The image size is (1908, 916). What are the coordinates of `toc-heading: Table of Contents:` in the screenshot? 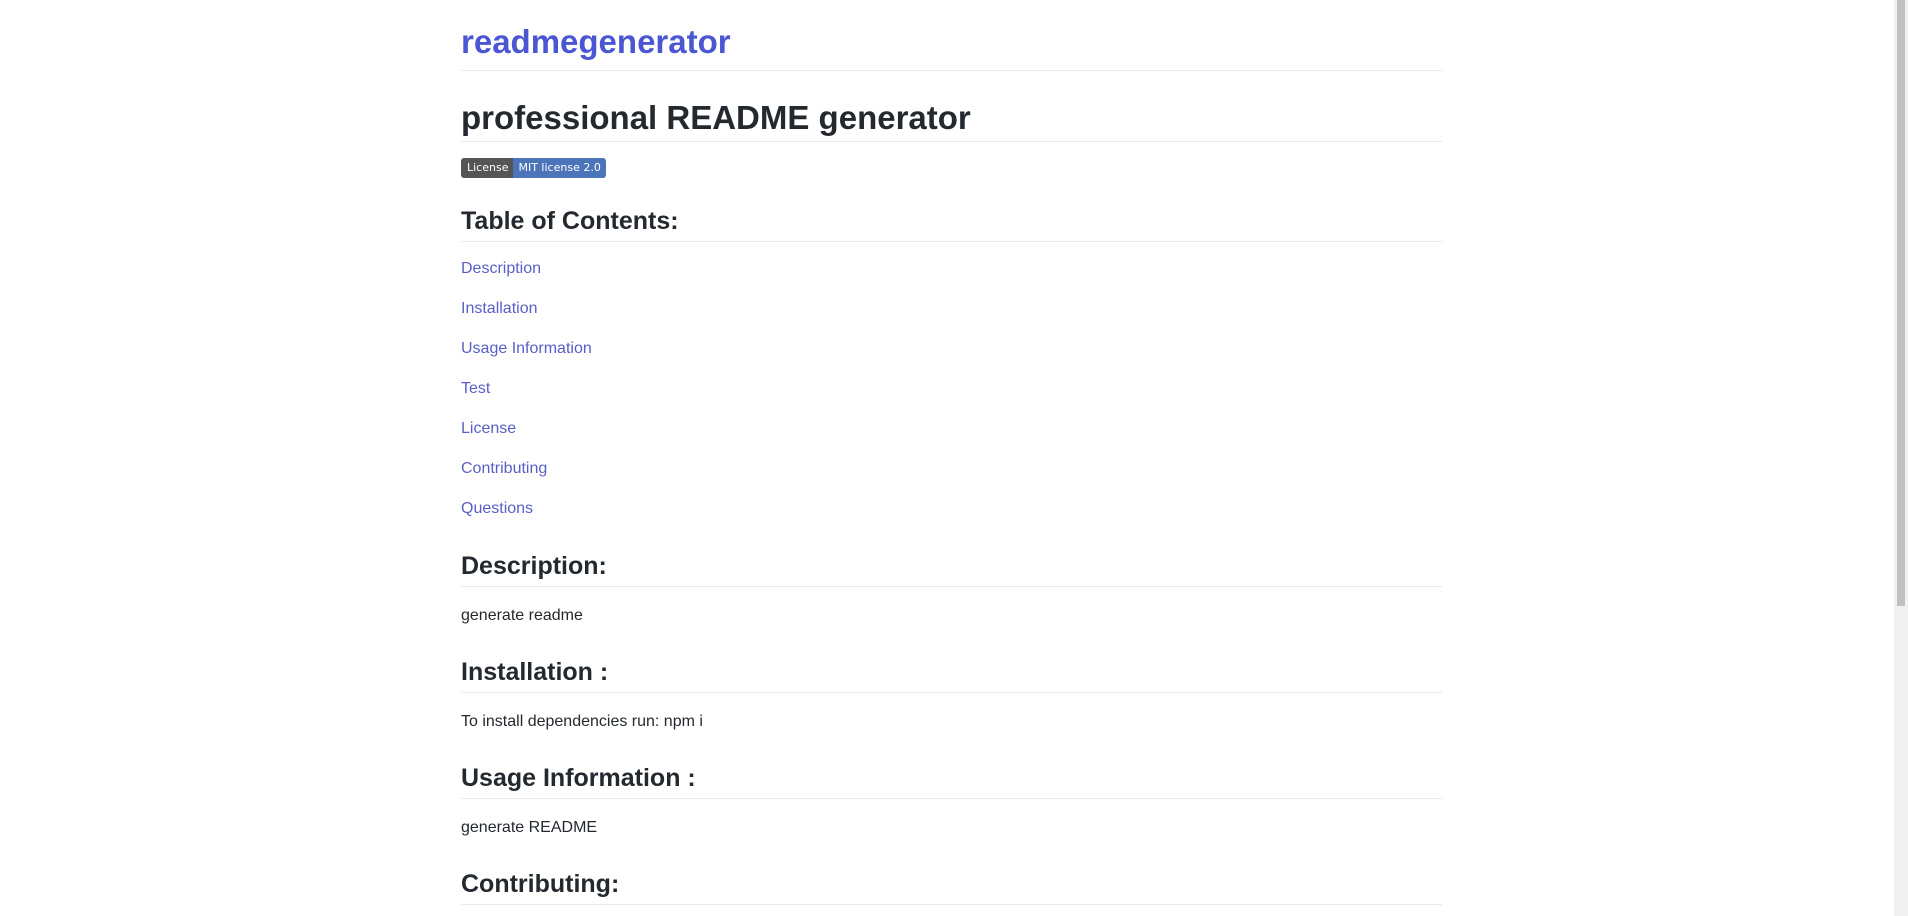 It's located at (951, 223).